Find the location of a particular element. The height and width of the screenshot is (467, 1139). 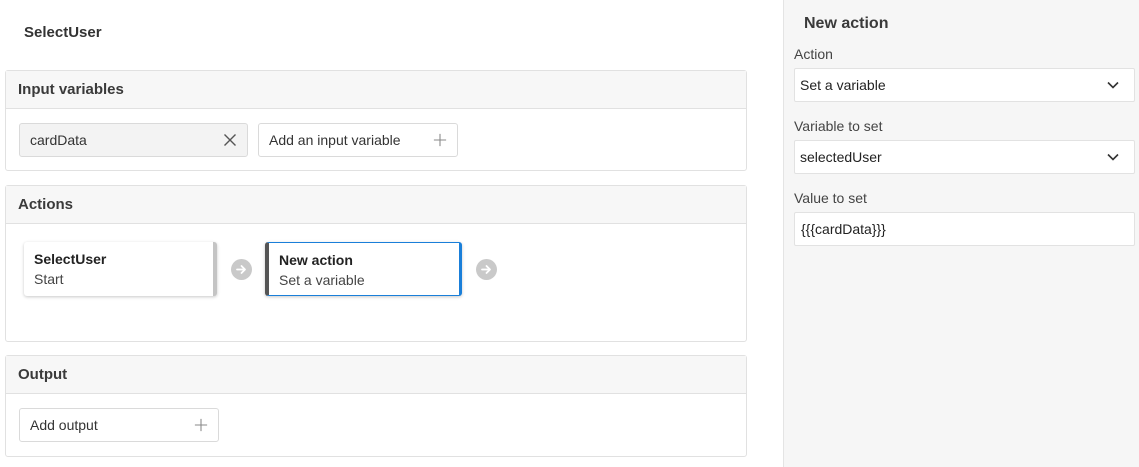

action-card-start: SelectUser Start is located at coordinates (120, 269).